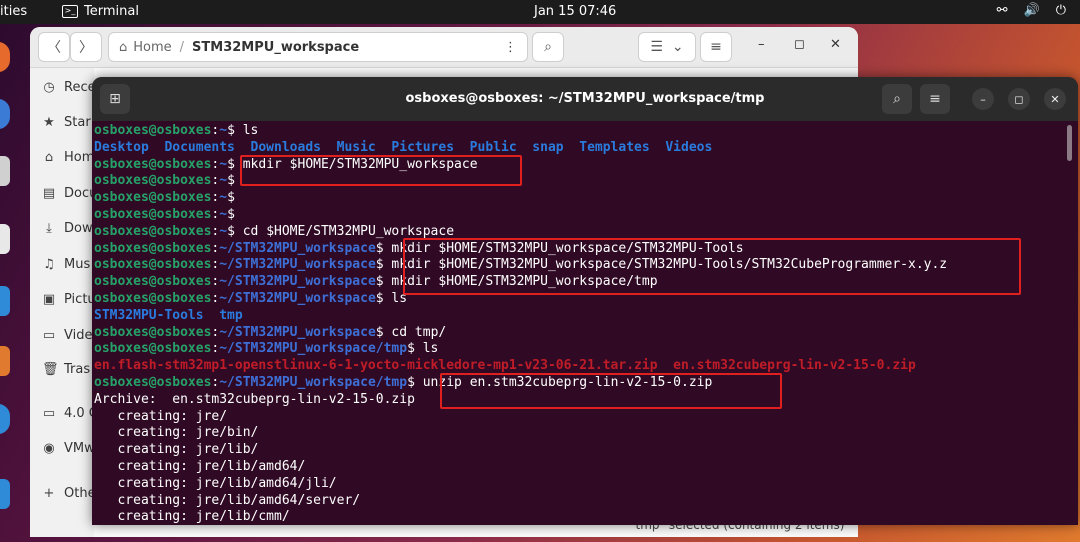  I want to click on terminal-search-button: ⌕, so click(897, 99).